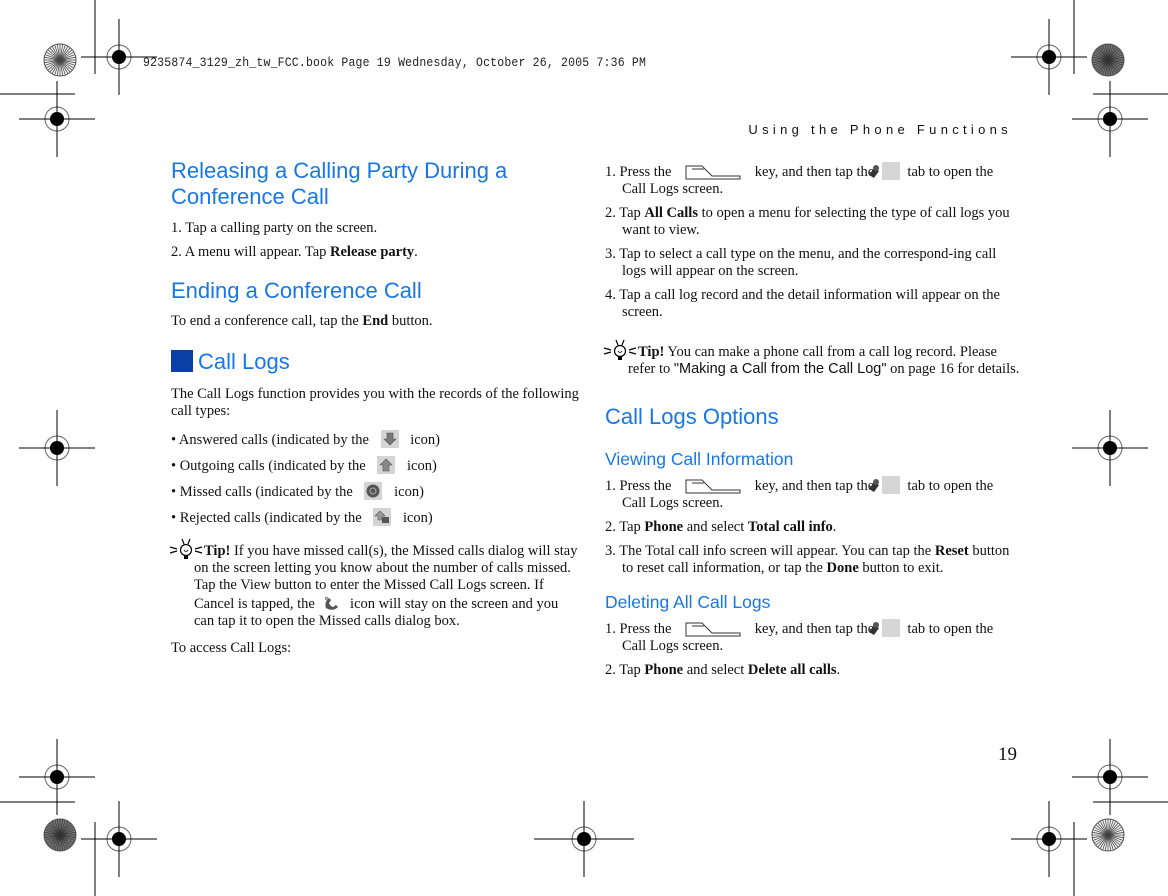  Describe the element at coordinates (57, 448) in the screenshot. I see `registration-mark-mid-left` at that location.